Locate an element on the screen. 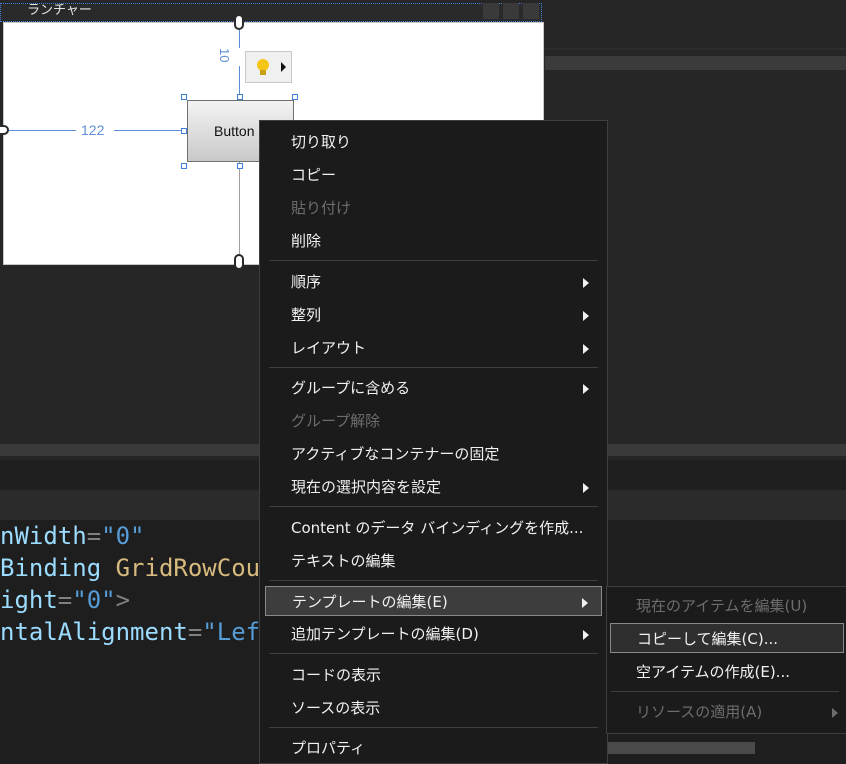 The image size is (846, 764). bottom-anchor-icon is located at coordinates (239, 262).